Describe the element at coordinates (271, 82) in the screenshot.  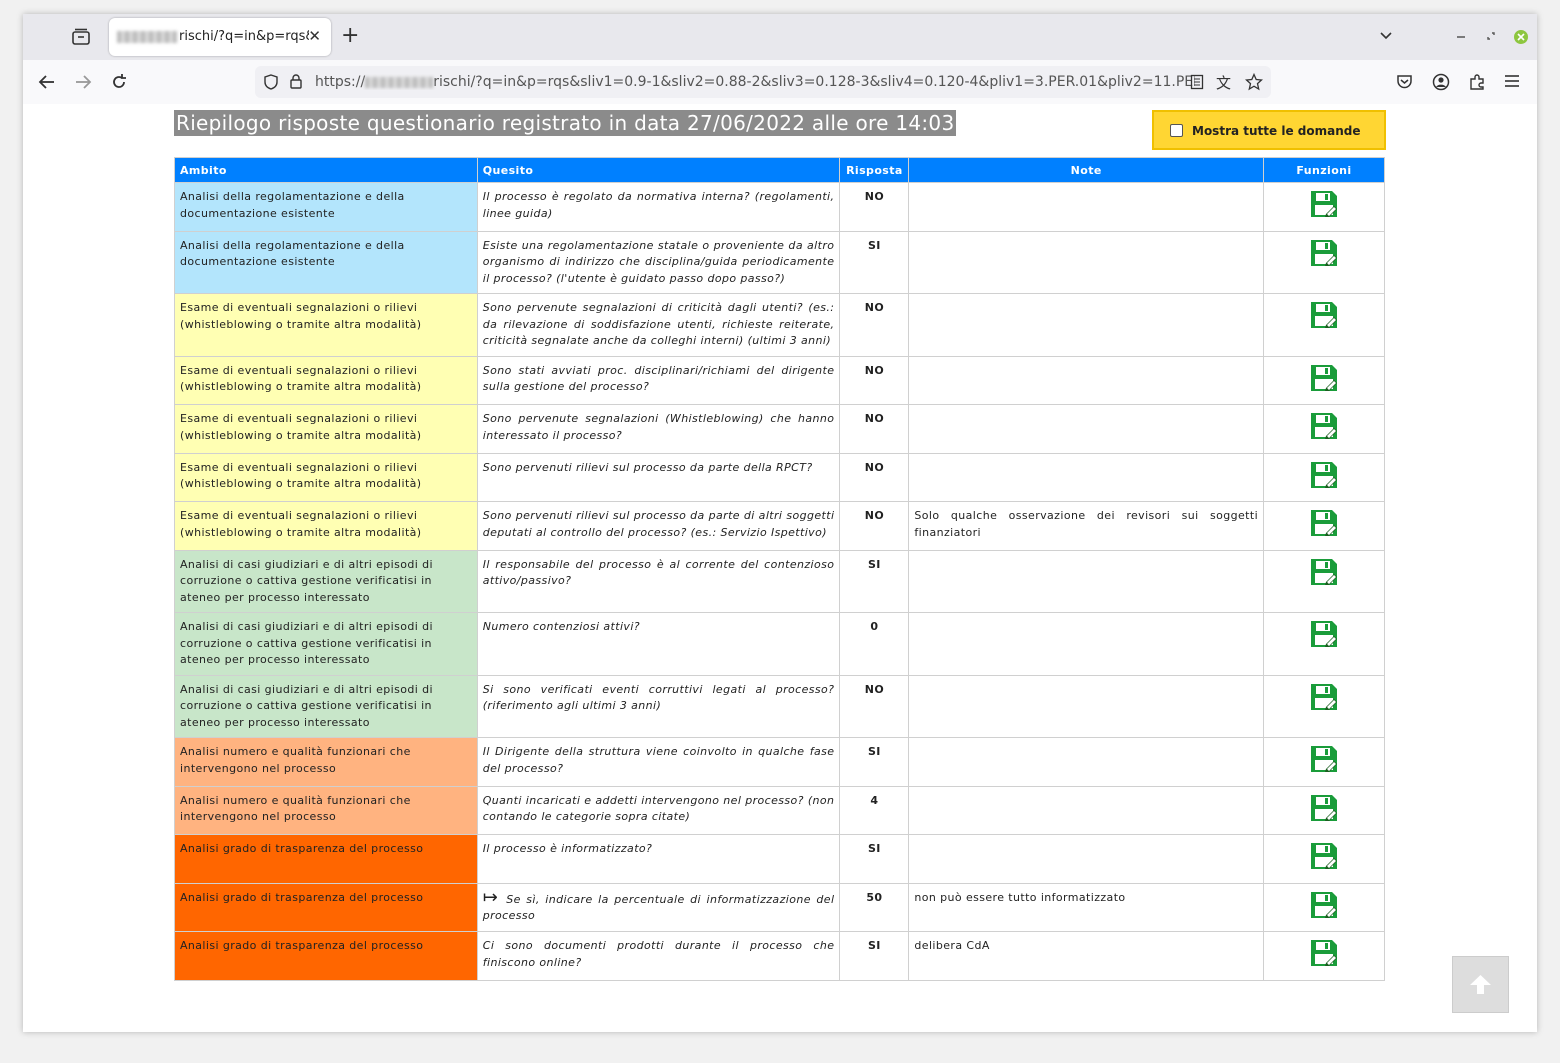
I see `tracking-shield-icon` at that location.